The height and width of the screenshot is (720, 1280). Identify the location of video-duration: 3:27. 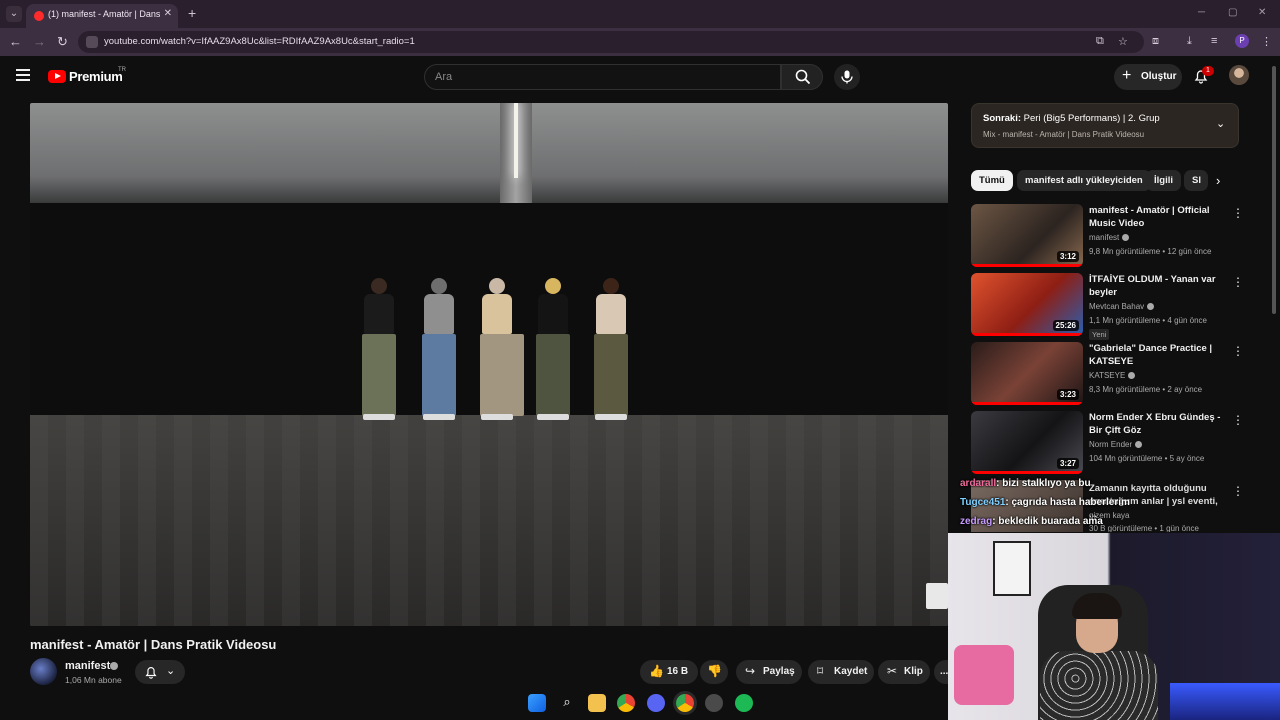
(1067, 463).